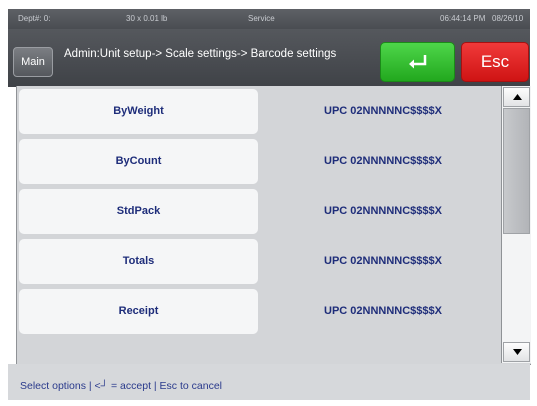 Image resolution: width=537 pixels, height=406 pixels. I want to click on mode-status: Service, so click(261, 18).